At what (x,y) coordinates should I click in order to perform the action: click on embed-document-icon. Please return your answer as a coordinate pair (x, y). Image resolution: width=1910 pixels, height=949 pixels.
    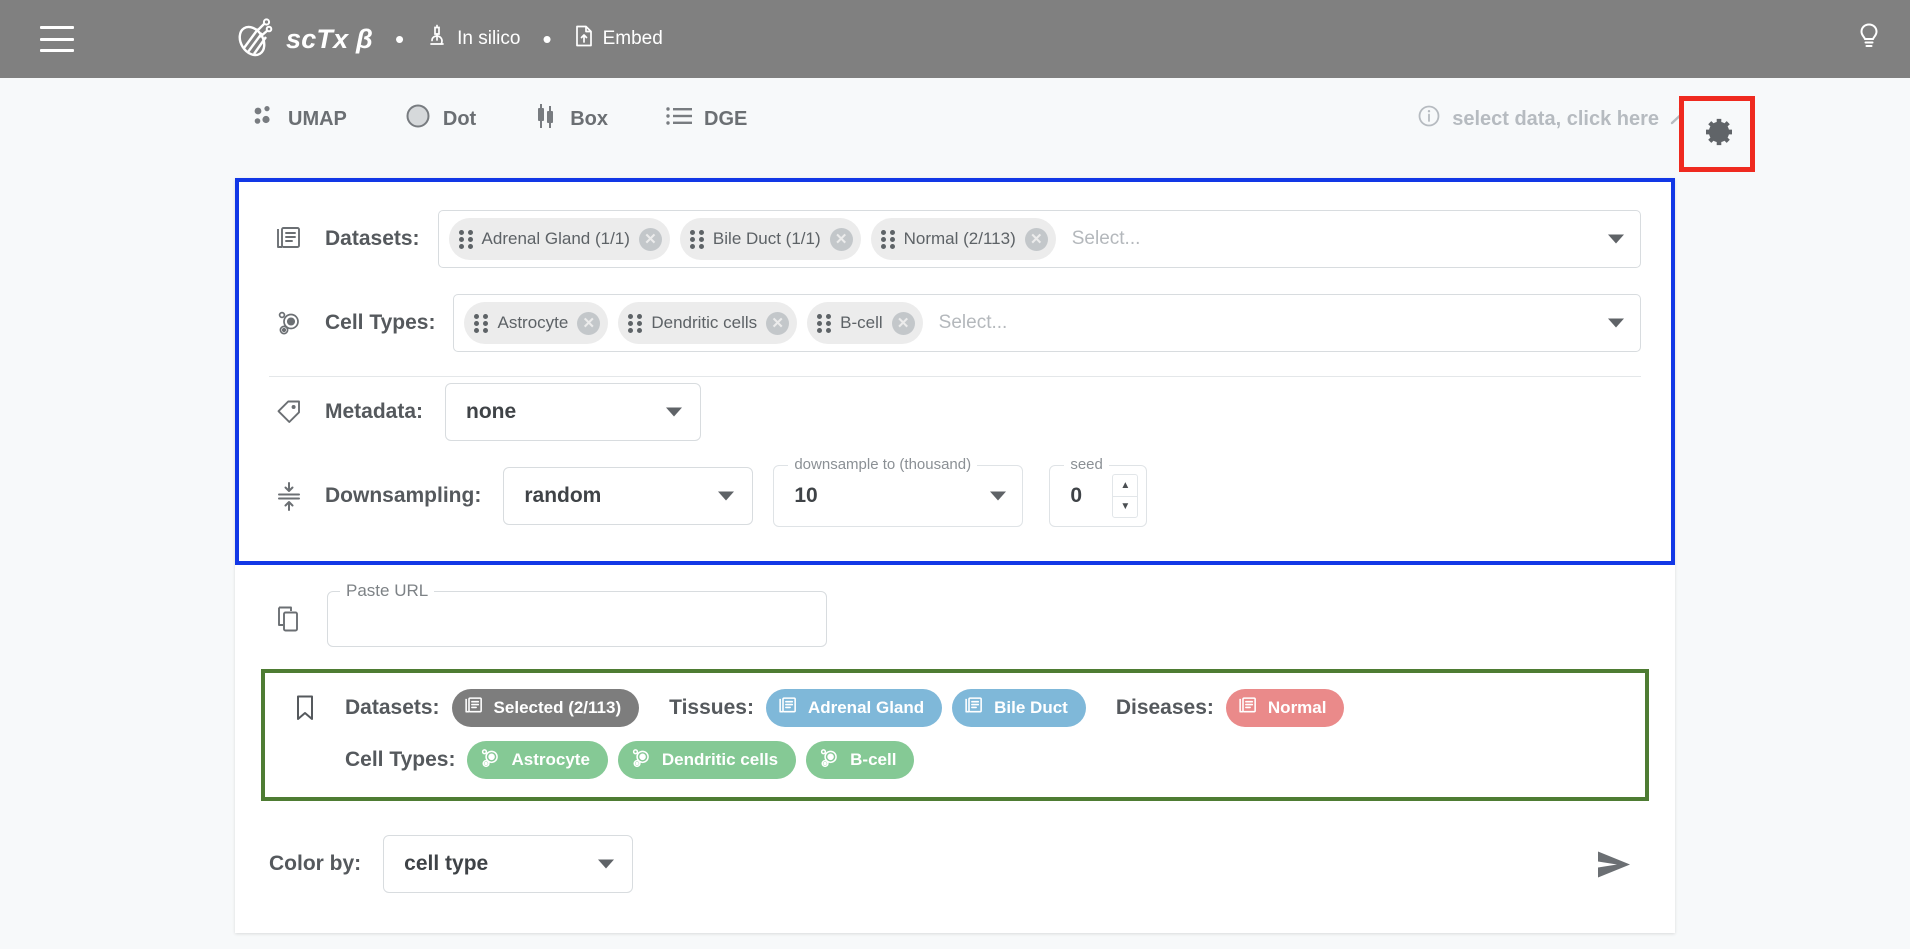
    Looking at the image, I should click on (584, 39).